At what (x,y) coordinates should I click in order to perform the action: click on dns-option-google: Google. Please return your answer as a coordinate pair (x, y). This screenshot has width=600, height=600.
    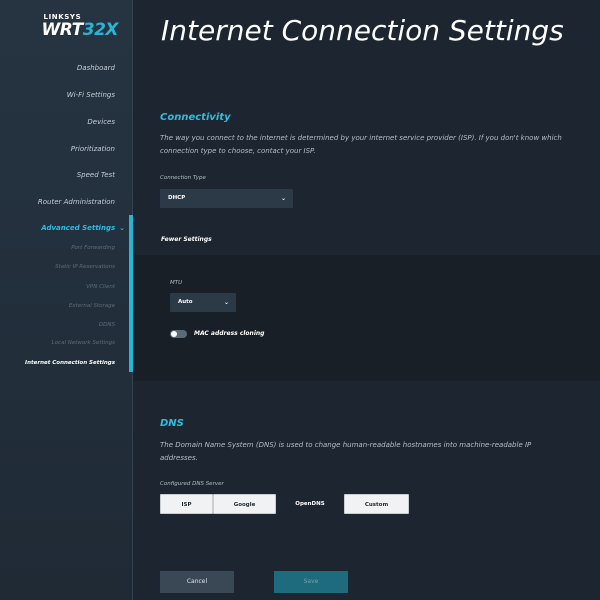
    Looking at the image, I should click on (244, 504).